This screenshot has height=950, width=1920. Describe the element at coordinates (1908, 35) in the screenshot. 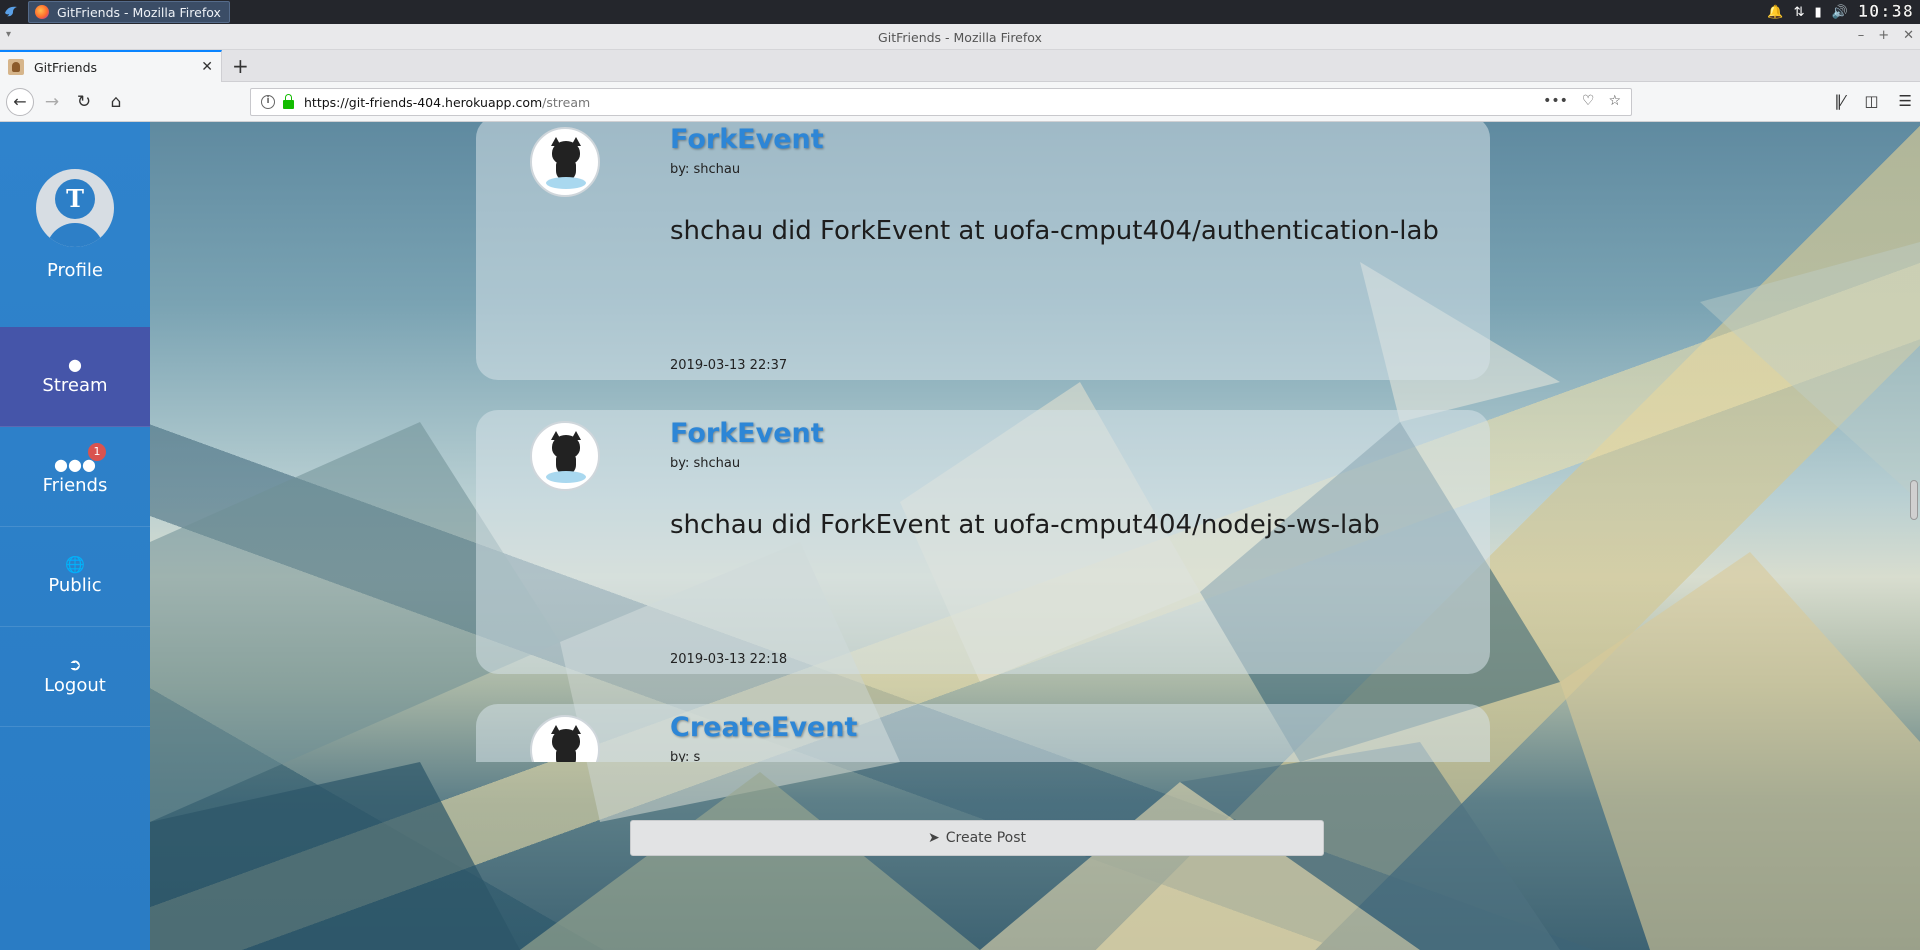

I see `close-window-icon: ✕` at that location.